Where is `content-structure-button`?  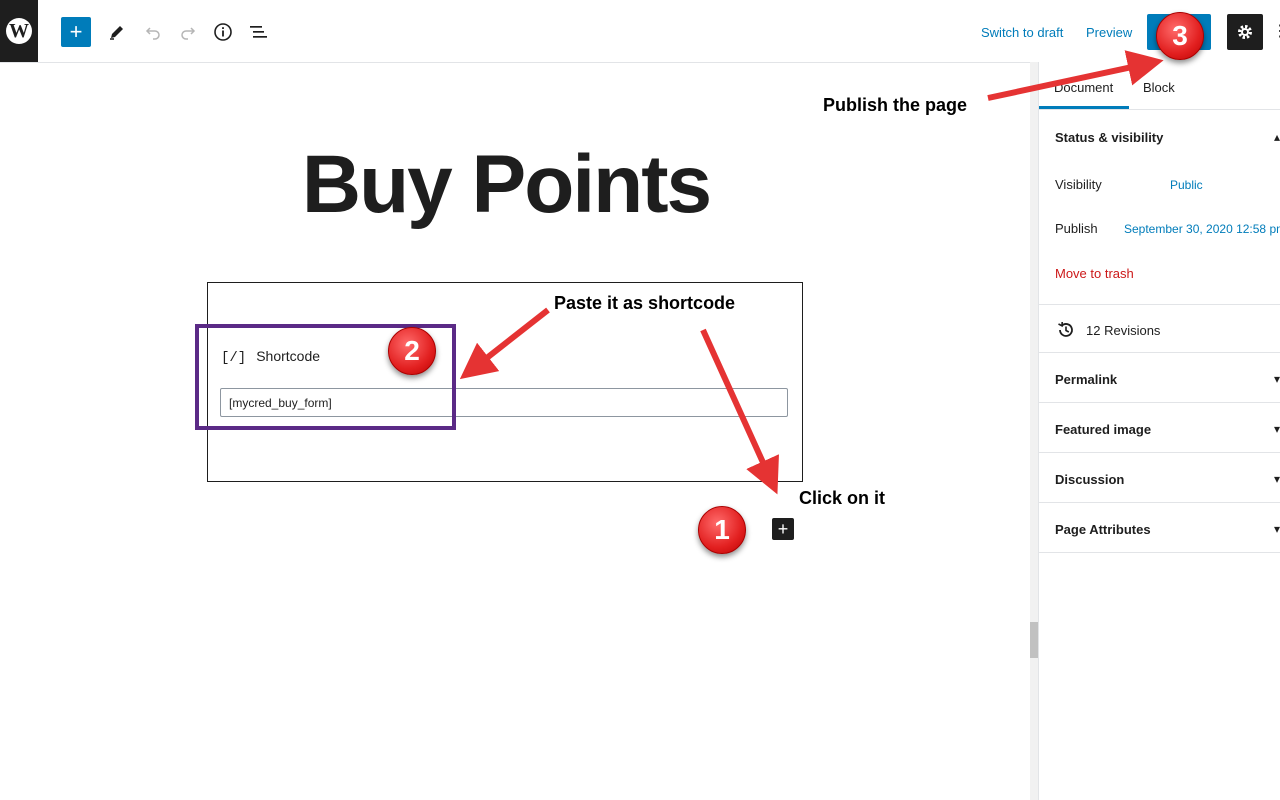
content-structure-button is located at coordinates (223, 32).